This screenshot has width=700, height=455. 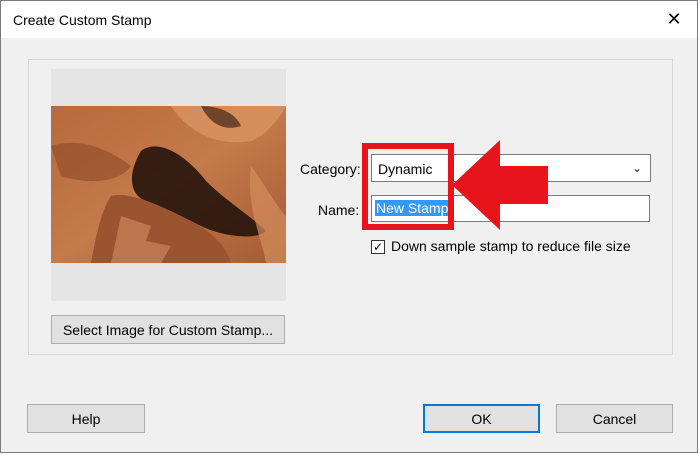 What do you see at coordinates (86, 418) in the screenshot?
I see `help-button: Help` at bounding box center [86, 418].